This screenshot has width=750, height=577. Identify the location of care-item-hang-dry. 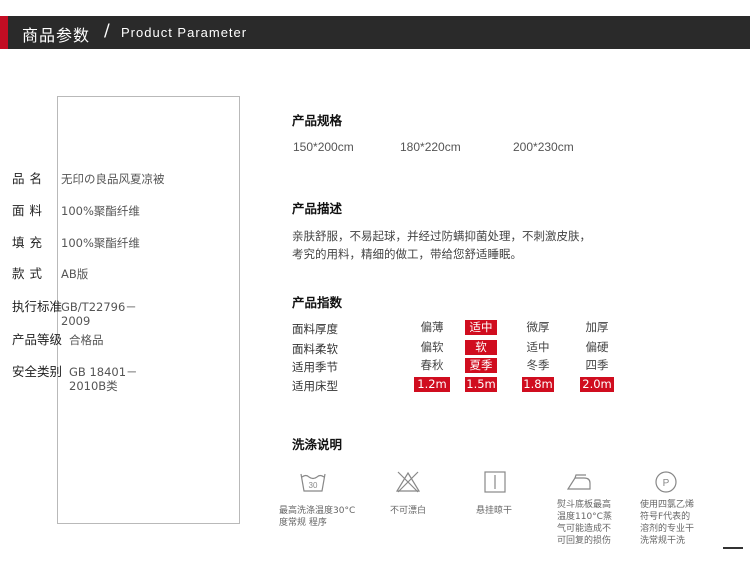
(495, 482).